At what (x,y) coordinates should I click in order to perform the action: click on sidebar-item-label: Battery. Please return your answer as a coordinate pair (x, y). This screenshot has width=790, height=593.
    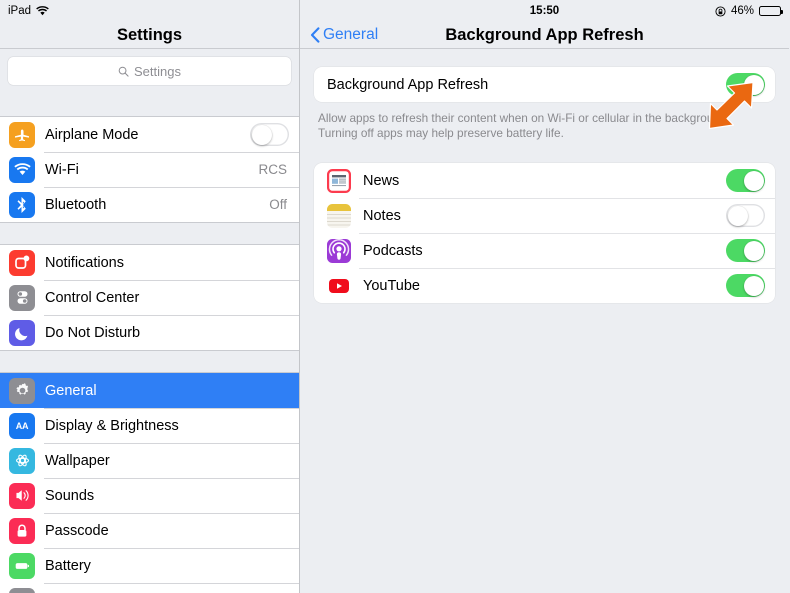
    Looking at the image, I should click on (68, 565).